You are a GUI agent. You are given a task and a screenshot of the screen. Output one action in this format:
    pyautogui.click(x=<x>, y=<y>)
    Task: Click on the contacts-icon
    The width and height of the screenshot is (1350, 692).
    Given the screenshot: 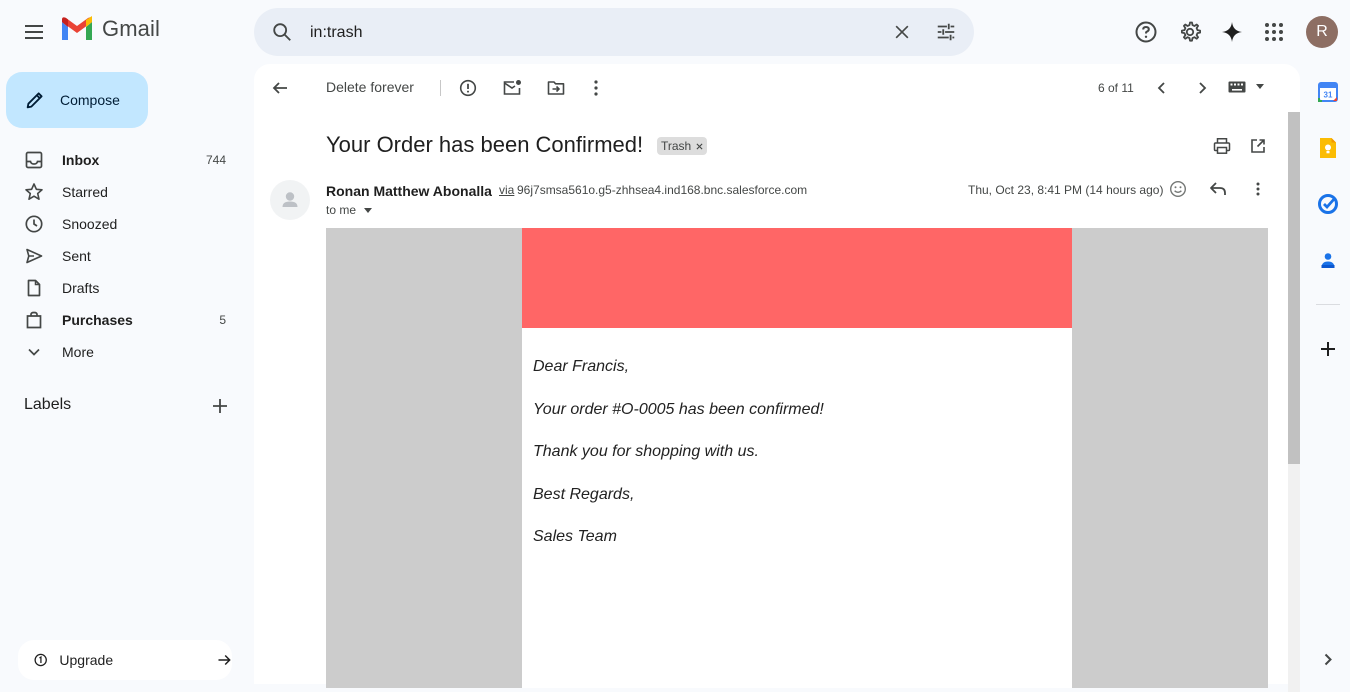 What is the action you would take?
    pyautogui.click(x=1328, y=260)
    